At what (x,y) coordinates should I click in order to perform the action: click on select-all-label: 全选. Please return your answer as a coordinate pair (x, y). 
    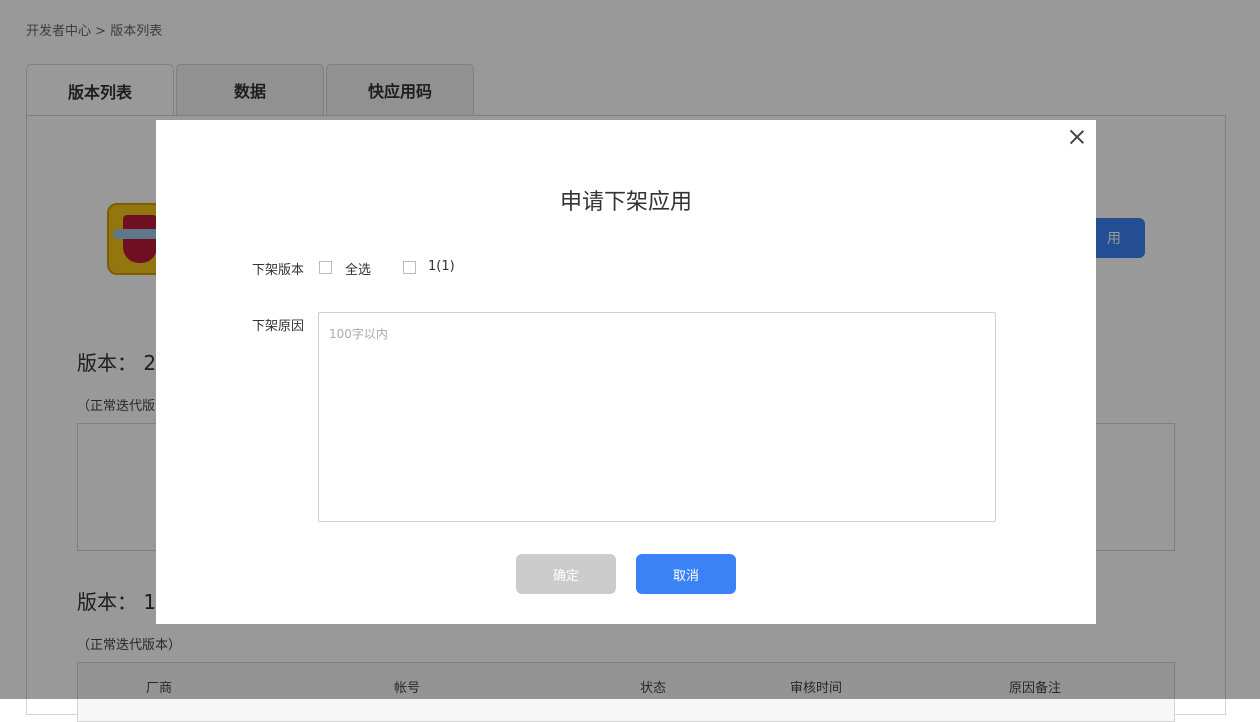
    Looking at the image, I should click on (358, 268).